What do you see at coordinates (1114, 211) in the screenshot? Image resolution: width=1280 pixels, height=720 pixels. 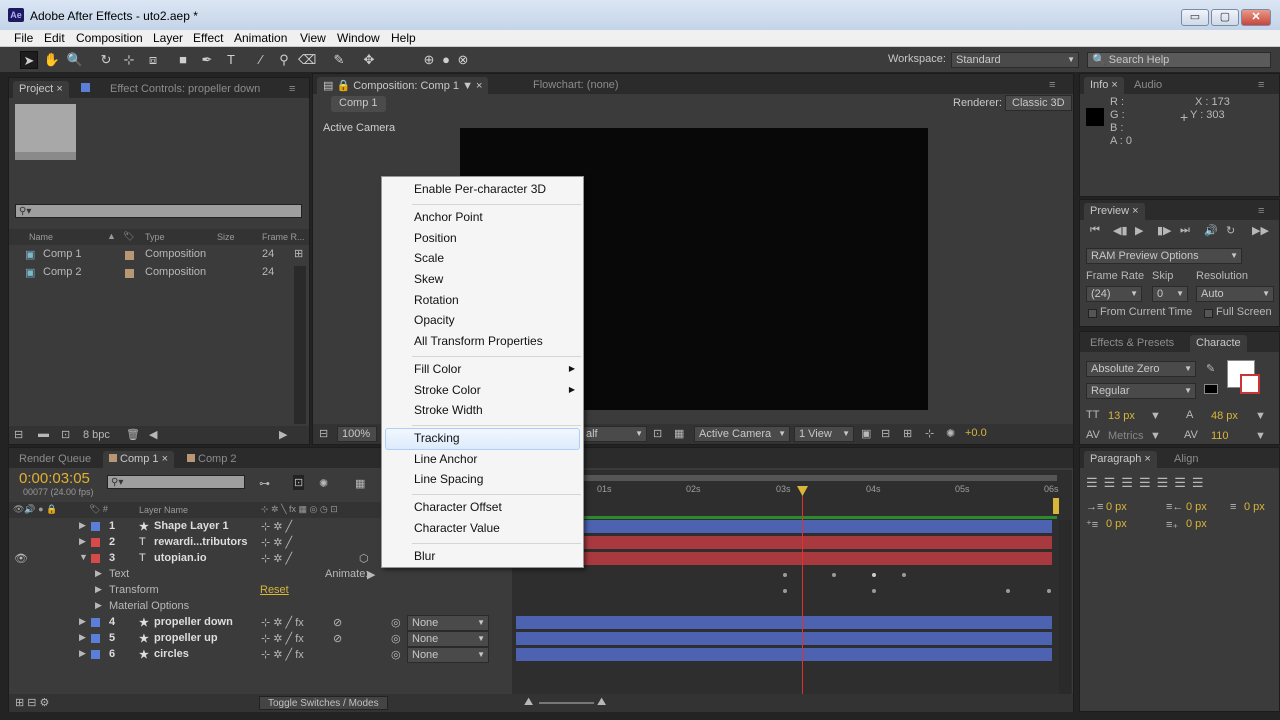 I see `tab-preview: Preview ×` at bounding box center [1114, 211].